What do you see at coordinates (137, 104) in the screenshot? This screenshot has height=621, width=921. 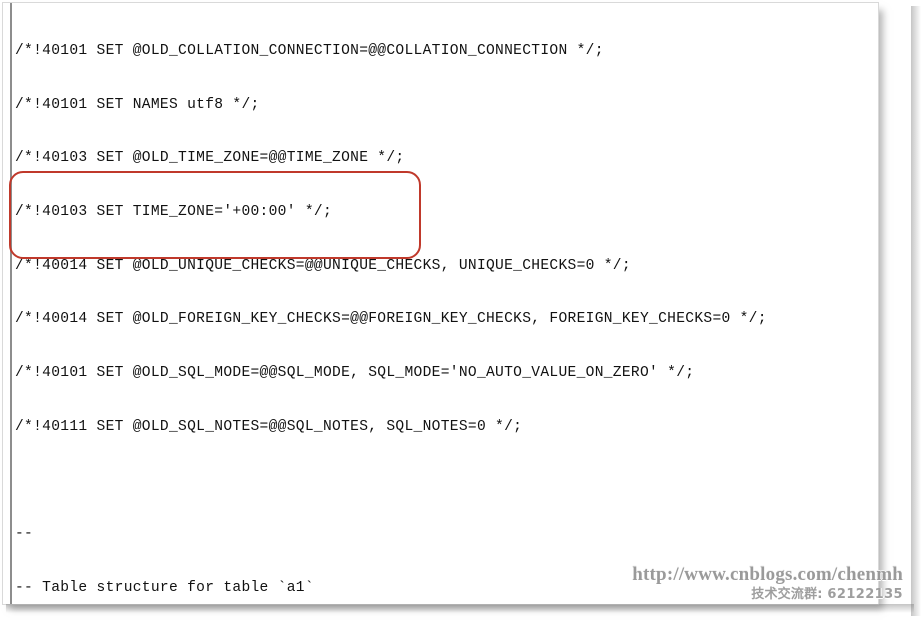 I see `code-line: /*!40101 SET NAMES utf8 */;` at bounding box center [137, 104].